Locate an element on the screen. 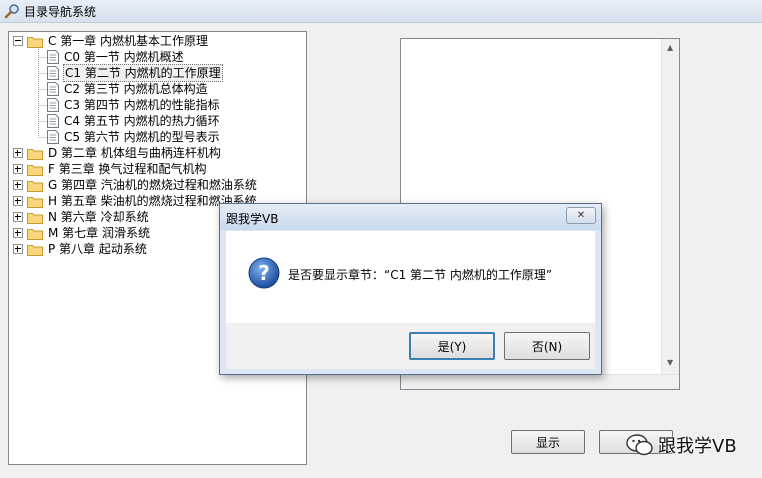  tree-node-label: C4 第五节 内燃机的热力循环 is located at coordinates (142, 121).